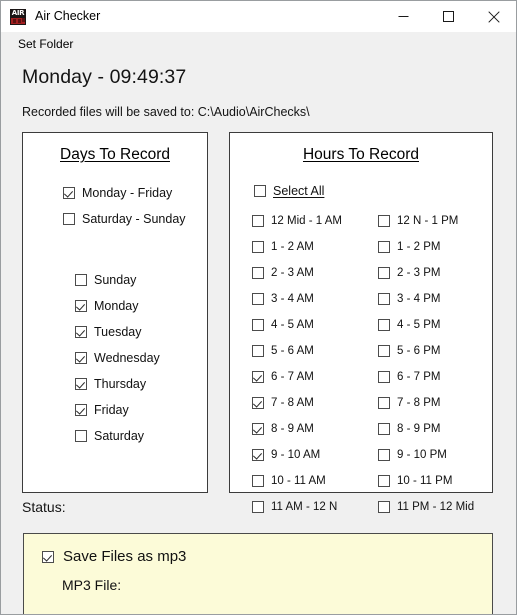 The image size is (517, 615). What do you see at coordinates (105, 280) in the screenshot?
I see `day-sunday-row: Sunday` at bounding box center [105, 280].